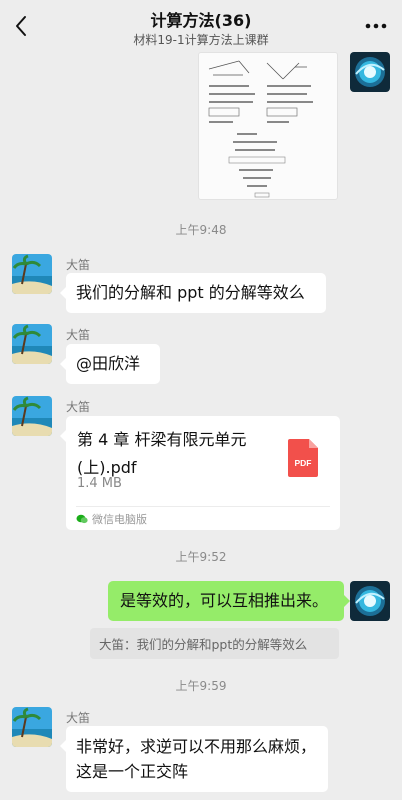 The width and height of the screenshot is (402, 800). I want to click on message-text: @田欣洋, so click(108, 363).